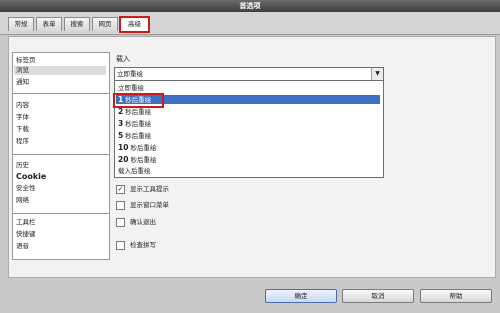 Image resolution: width=500 pixels, height=313 pixels. I want to click on dropdown-option: 20 秒后重绘, so click(248, 159).